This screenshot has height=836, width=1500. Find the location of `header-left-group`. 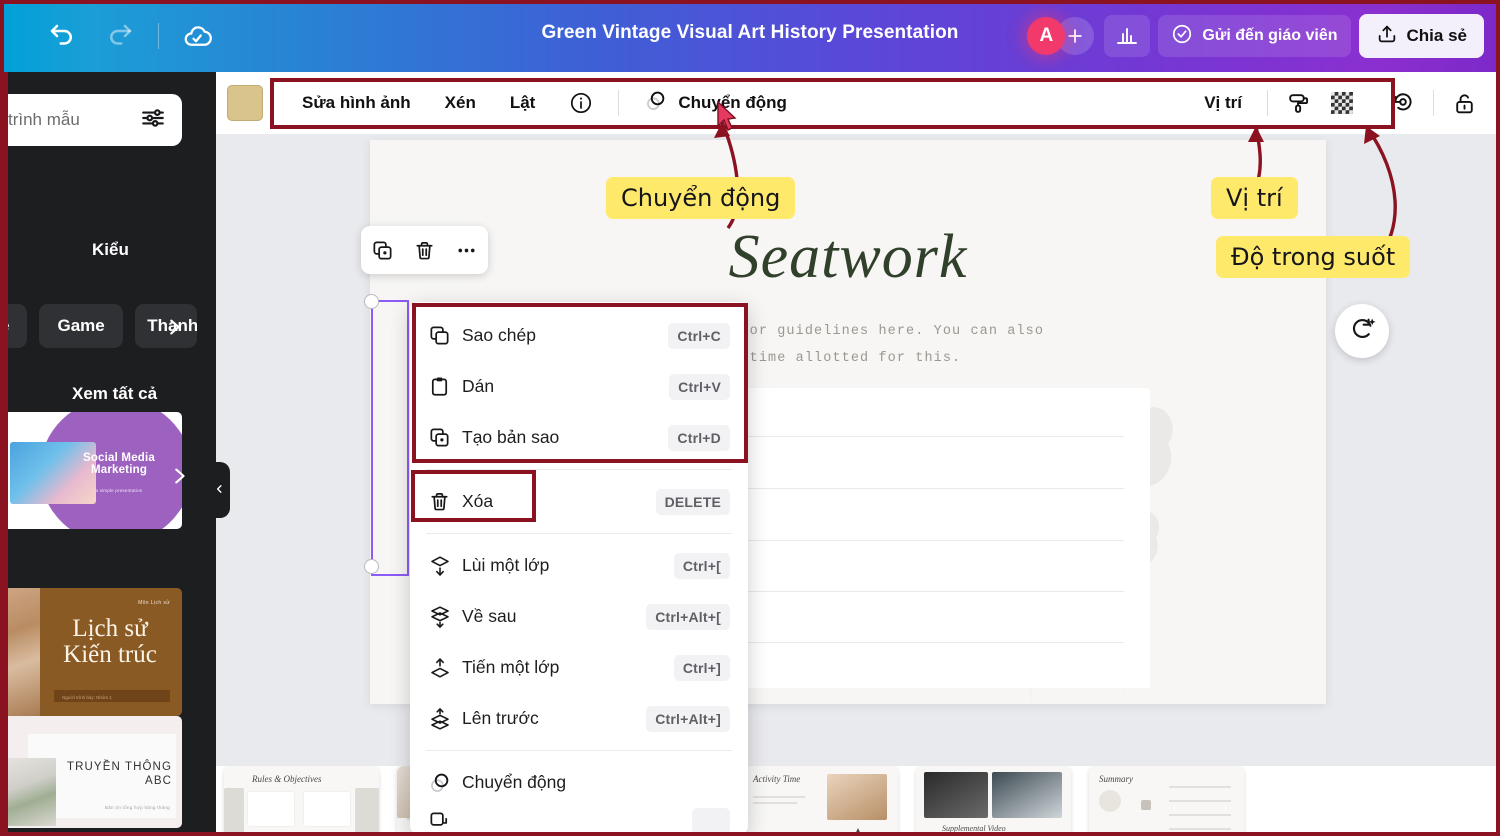

header-left-group is located at coordinates (108, 36).